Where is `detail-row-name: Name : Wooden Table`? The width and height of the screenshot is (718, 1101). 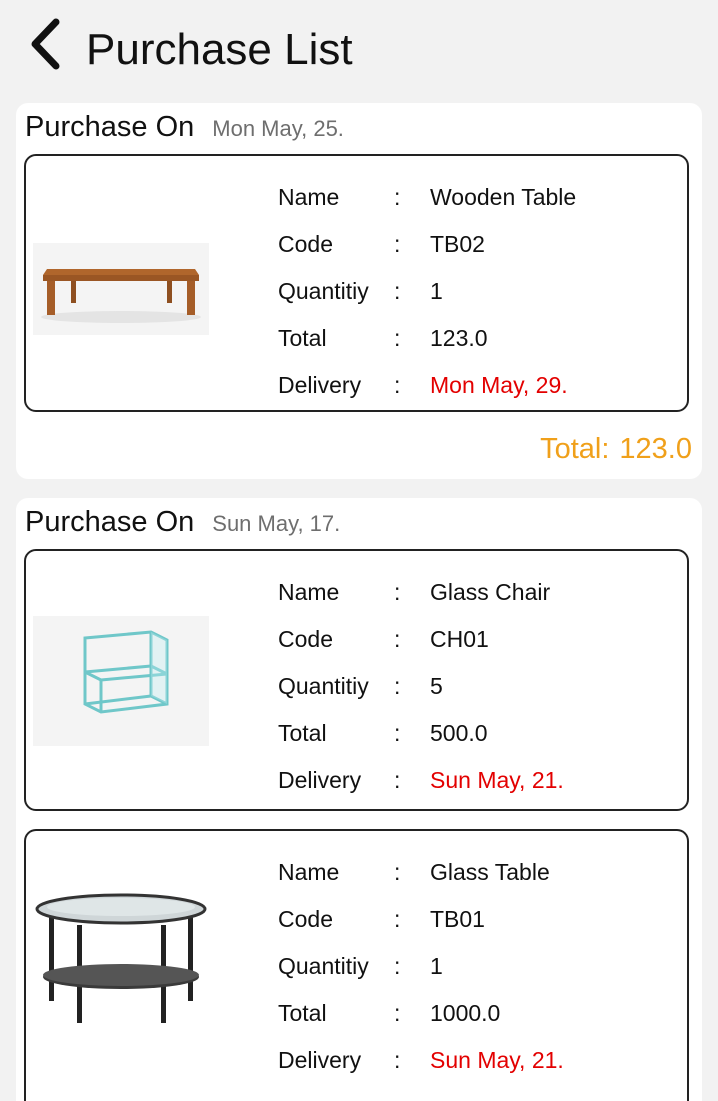 detail-row-name: Name : Wooden Table is located at coordinates (478, 197).